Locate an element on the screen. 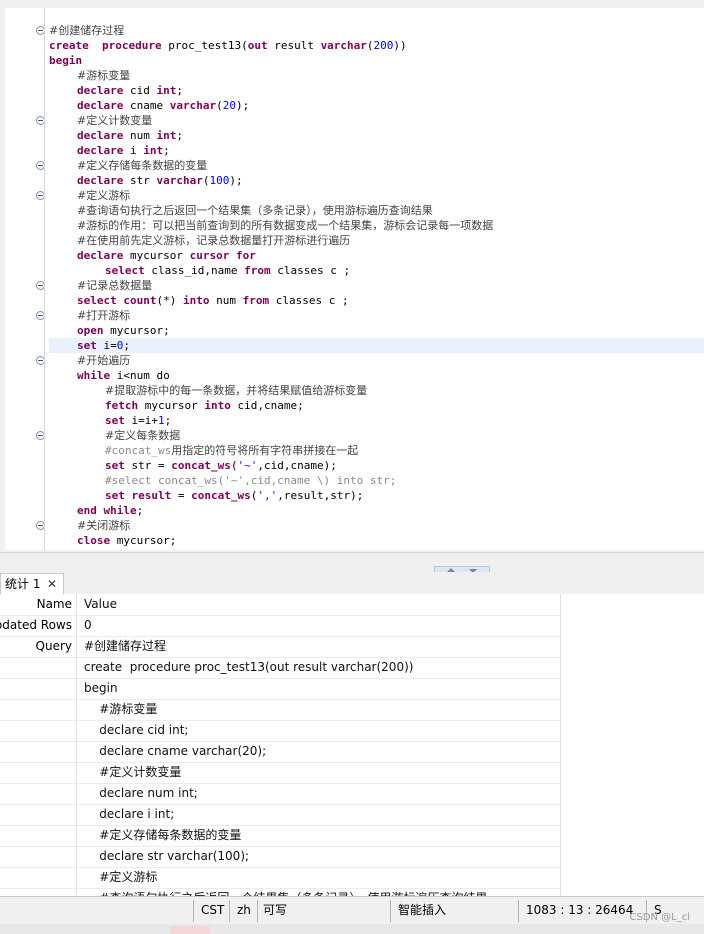 Image resolution: width=704 pixels, height=934 pixels. code-line: #关闭游标 is located at coordinates (89, 525).